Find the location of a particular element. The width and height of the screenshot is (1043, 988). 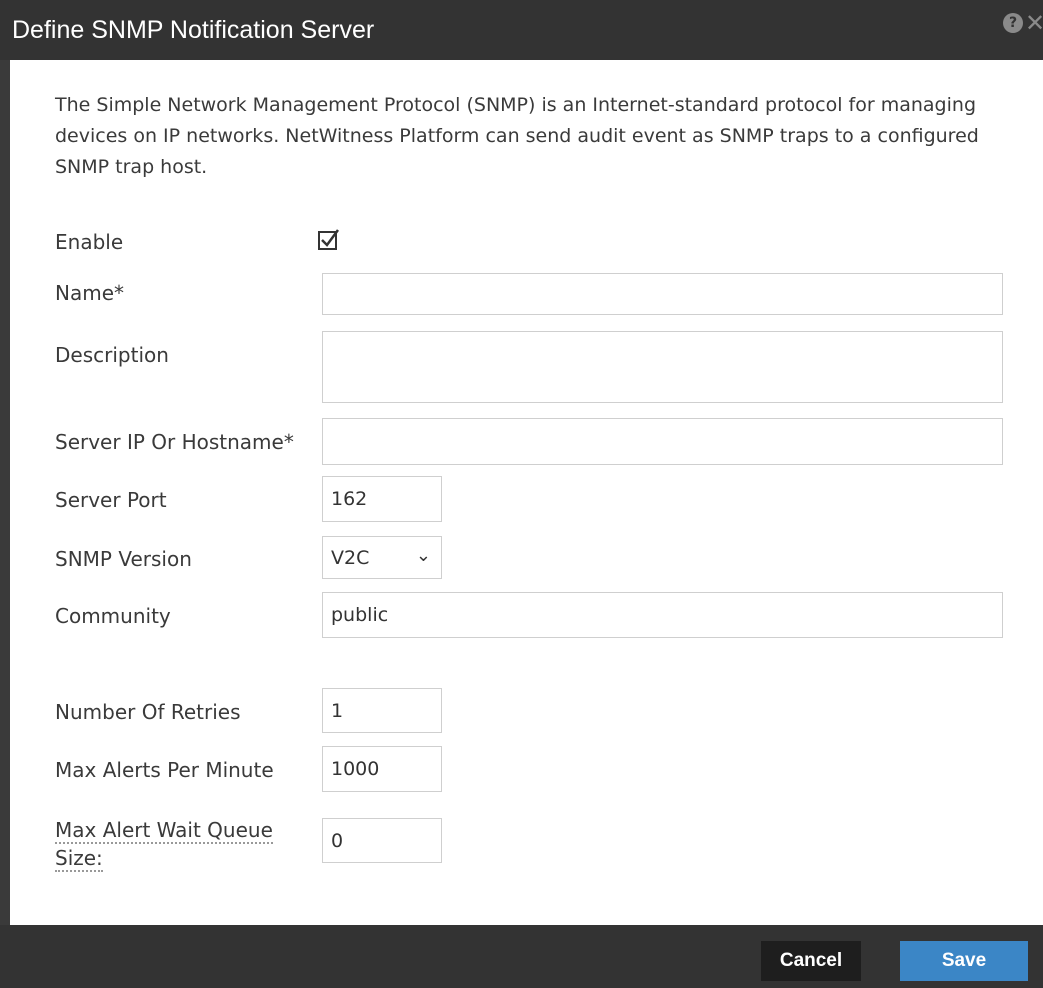

max-alerts-label: Max Alerts Per Minute is located at coordinates (164, 770).